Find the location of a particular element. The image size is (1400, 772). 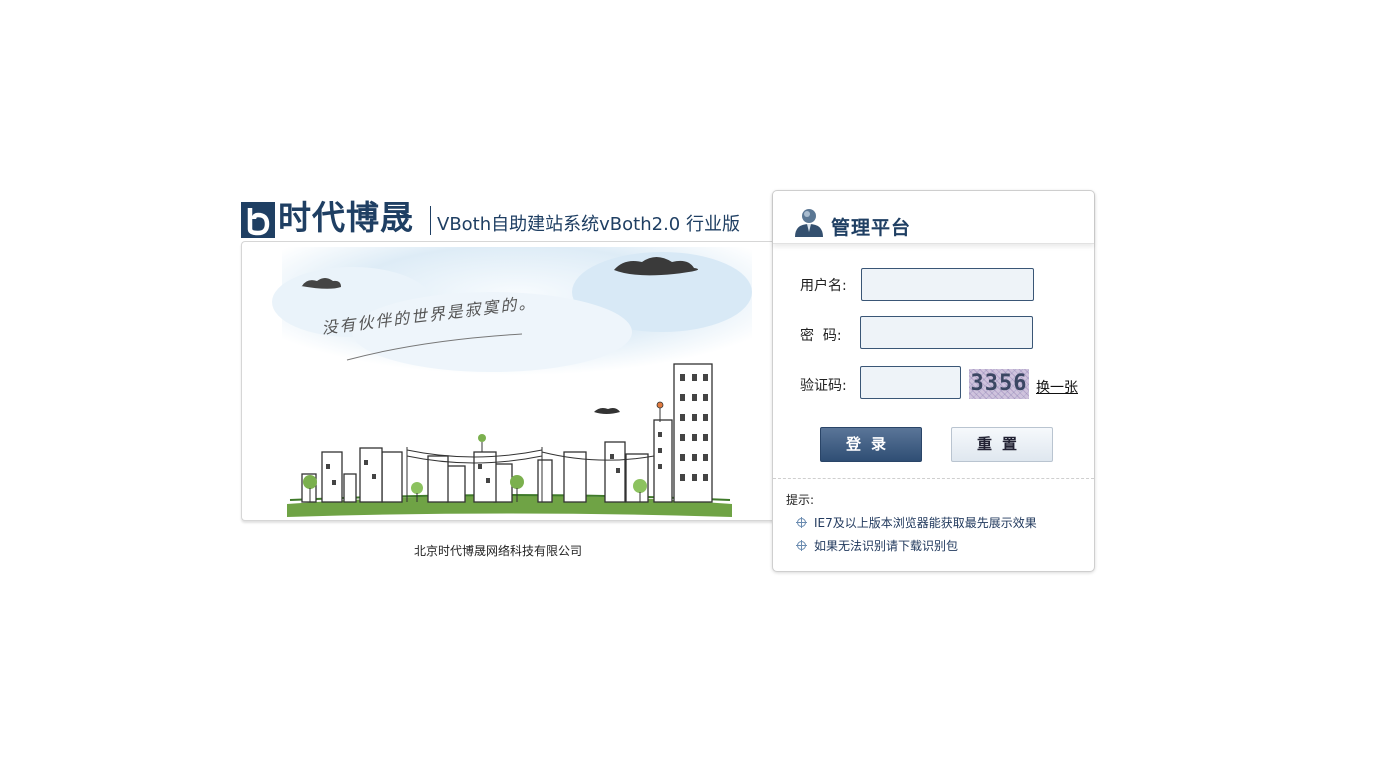

password-label: 密 码: is located at coordinates (821, 336).